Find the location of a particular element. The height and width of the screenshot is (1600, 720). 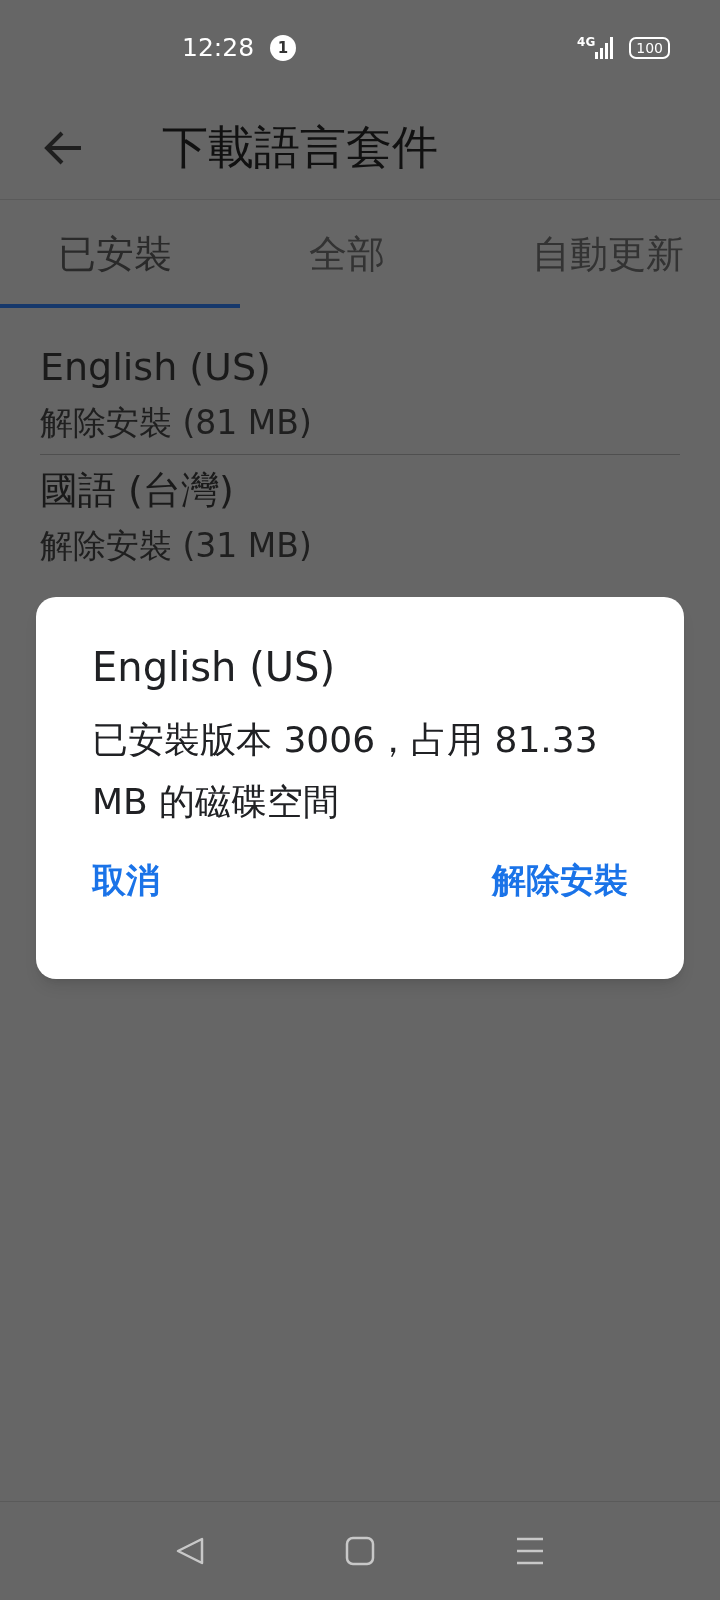

signal-icon is located at coordinates (605, 48).